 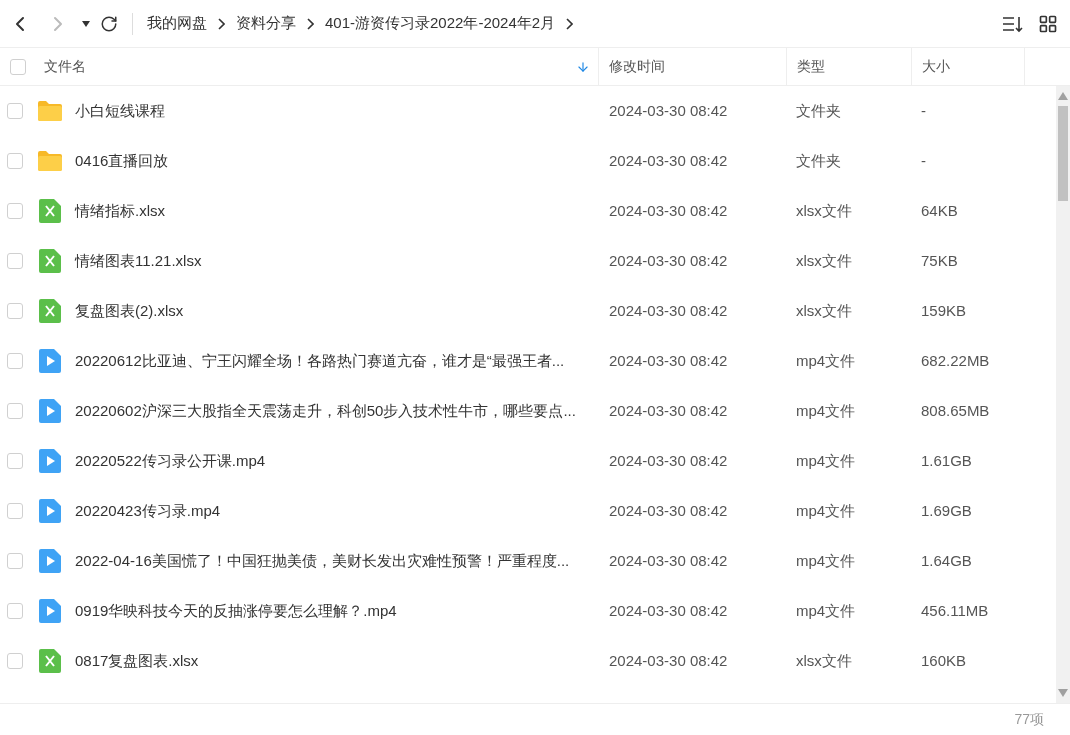 What do you see at coordinates (944, 310) in the screenshot?
I see `file-size: 159KB` at bounding box center [944, 310].